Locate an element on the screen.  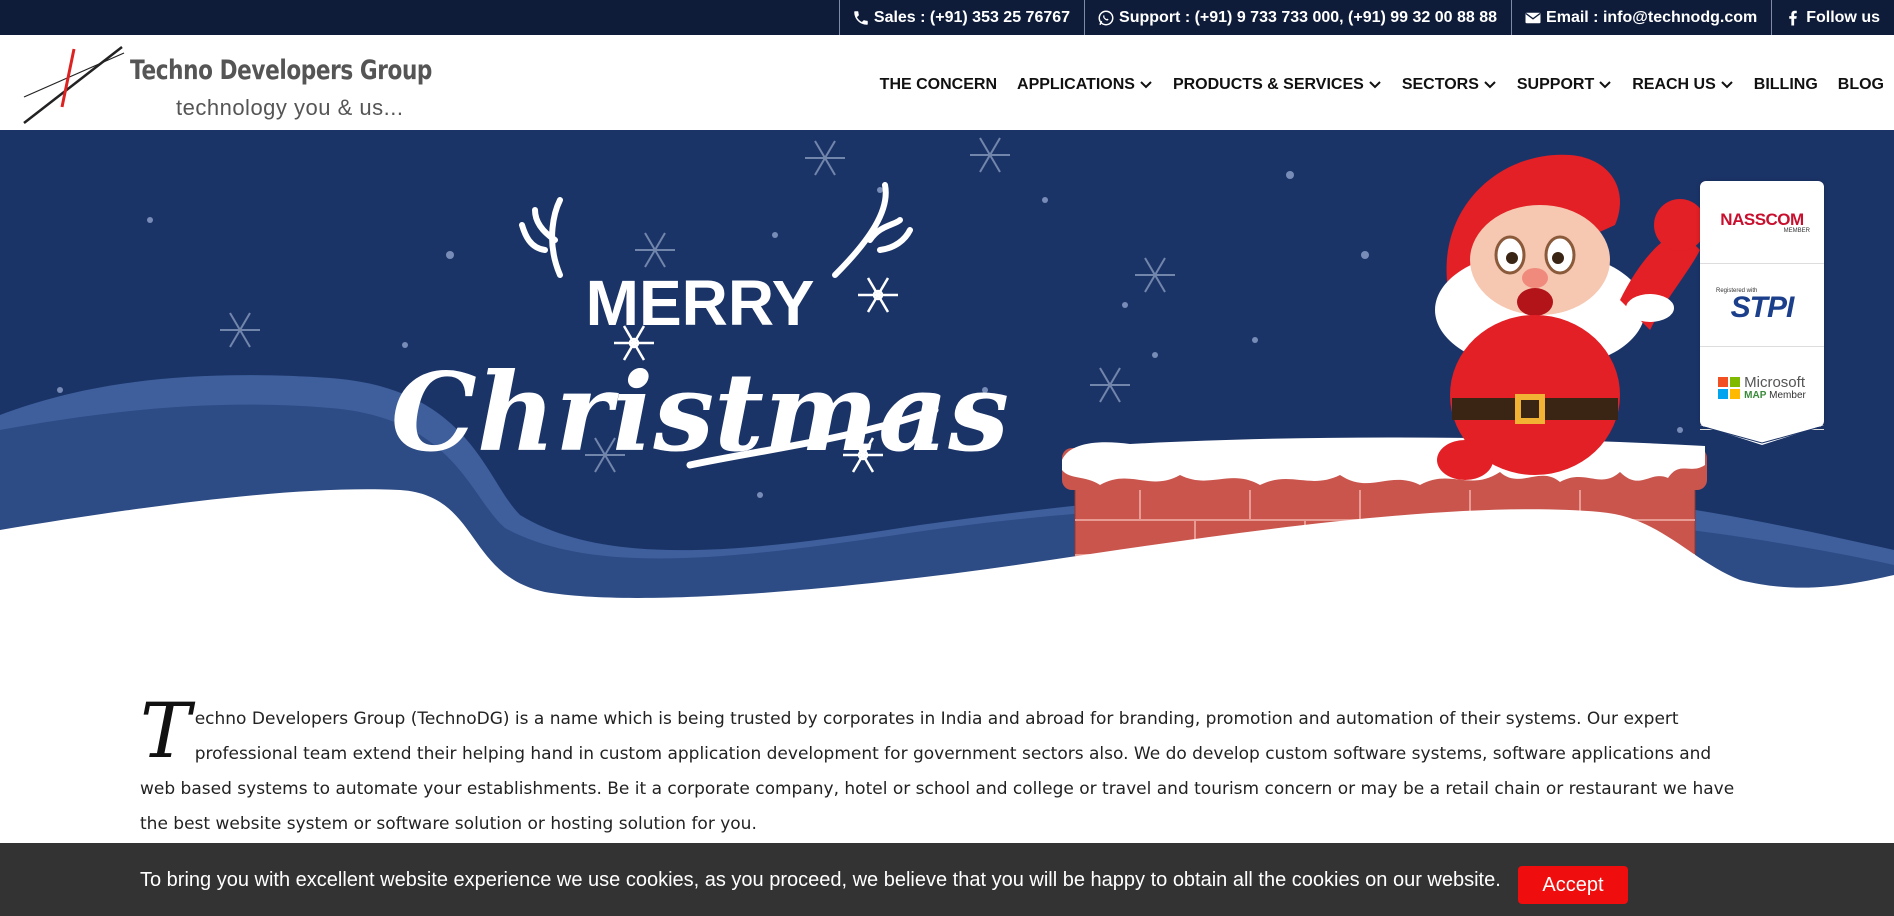
nav-label: APPLICATIONS is located at coordinates (1076, 84).